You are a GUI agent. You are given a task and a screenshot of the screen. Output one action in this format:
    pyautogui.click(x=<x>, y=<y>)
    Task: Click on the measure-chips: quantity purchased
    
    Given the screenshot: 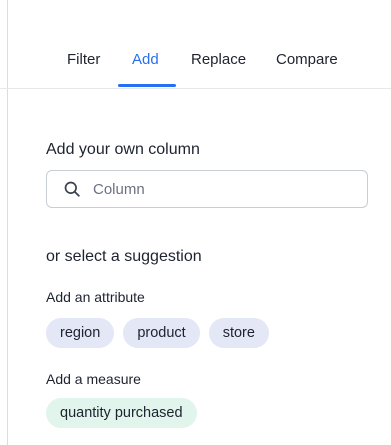 What is the action you would take?
    pyautogui.click(x=121, y=413)
    